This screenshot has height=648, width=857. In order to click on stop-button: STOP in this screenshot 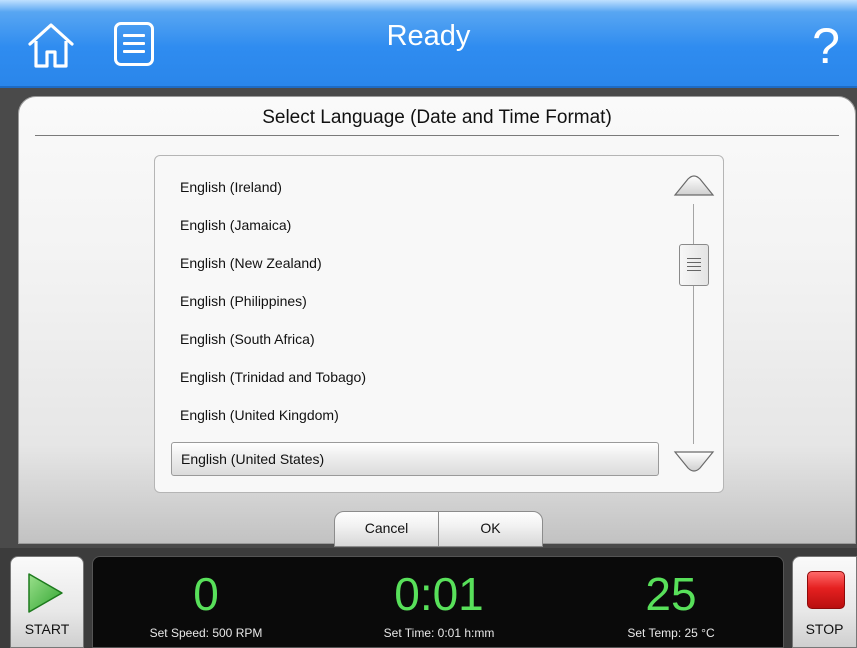, I will do `click(824, 602)`.